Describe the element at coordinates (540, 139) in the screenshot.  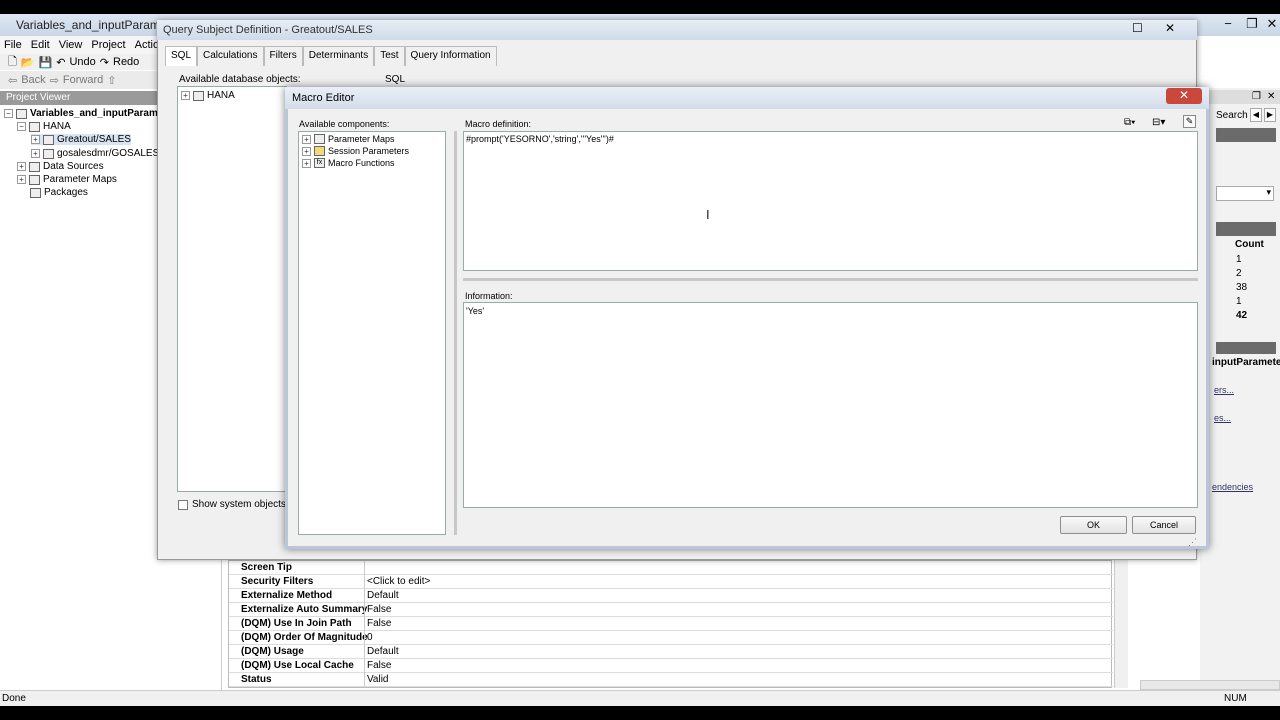
I see `macro-definition-text: #prompt('YESORNO','string','''Yes''')#` at that location.